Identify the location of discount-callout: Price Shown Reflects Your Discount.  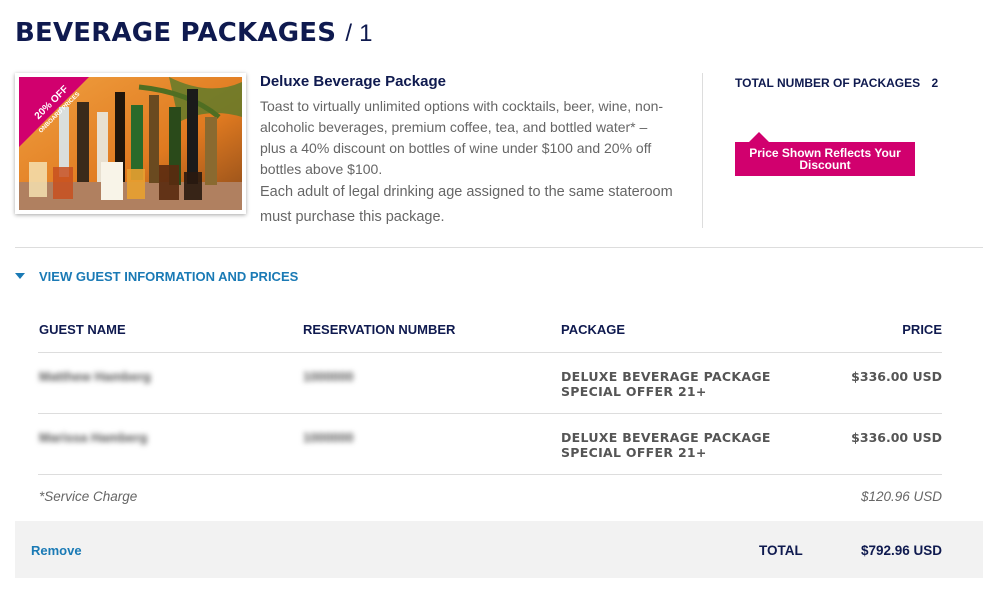
(825, 154).